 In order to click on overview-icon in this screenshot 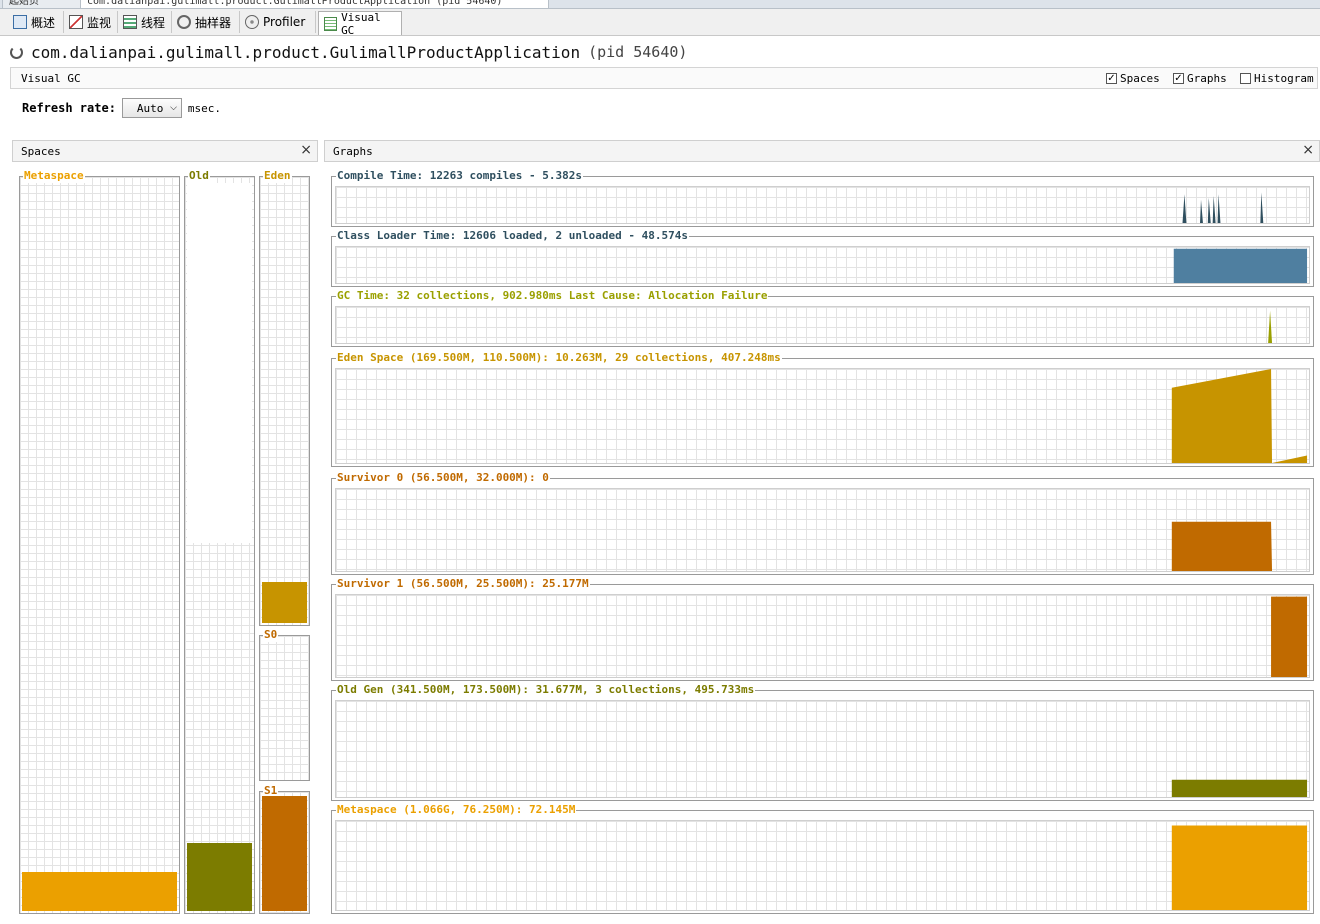, I will do `click(20, 22)`.